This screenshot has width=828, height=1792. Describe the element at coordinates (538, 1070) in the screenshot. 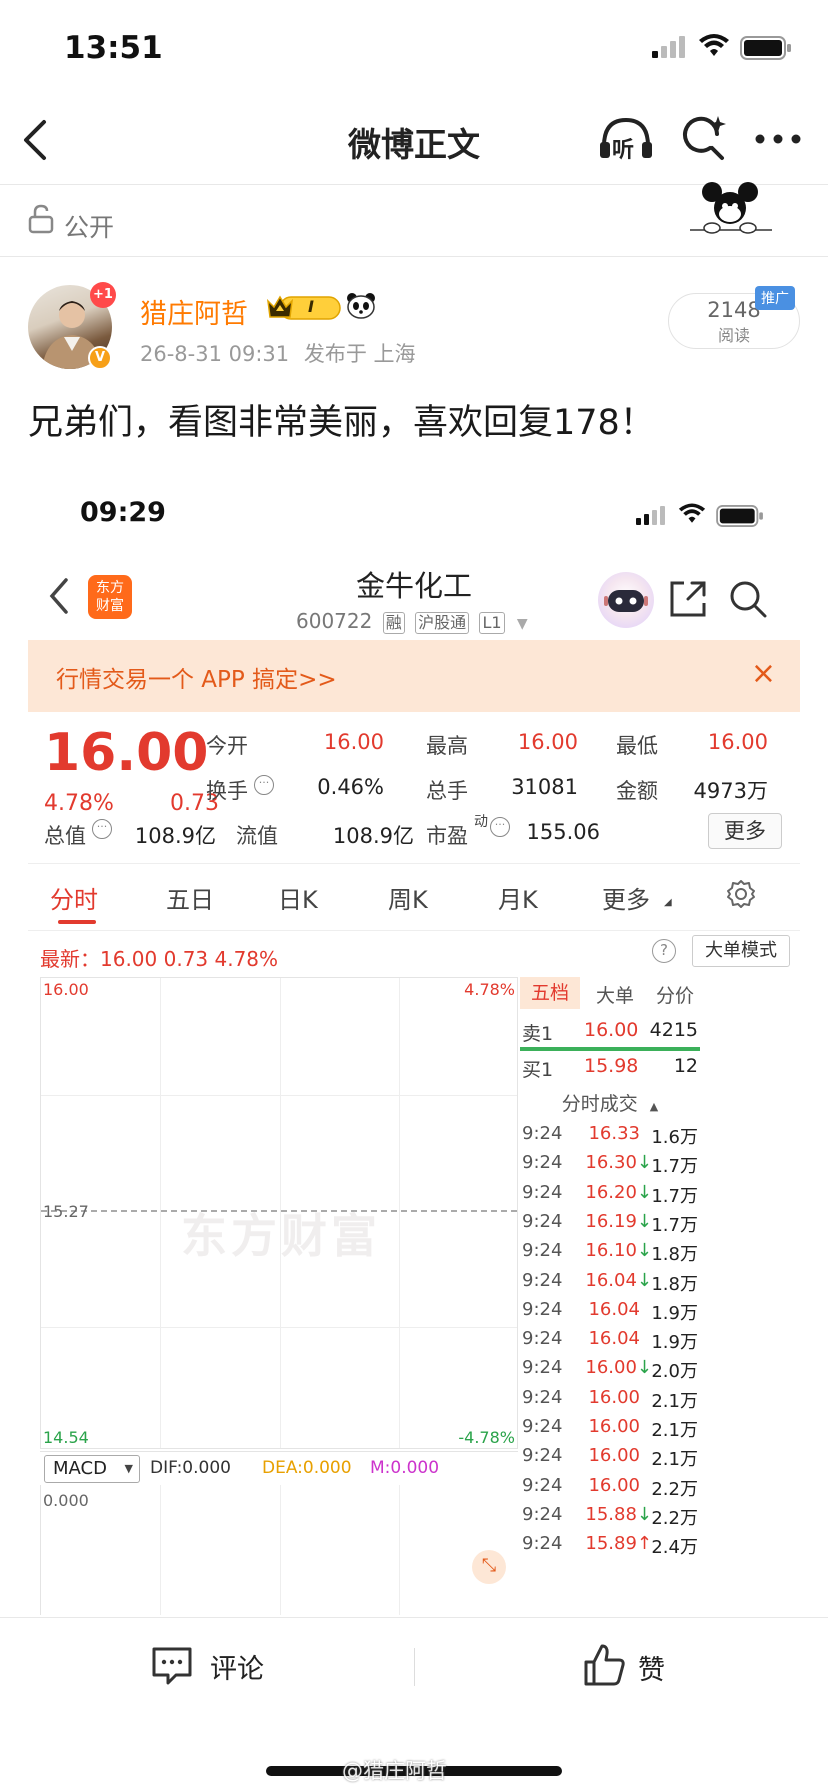

I see `buy1-label: 买1` at that location.